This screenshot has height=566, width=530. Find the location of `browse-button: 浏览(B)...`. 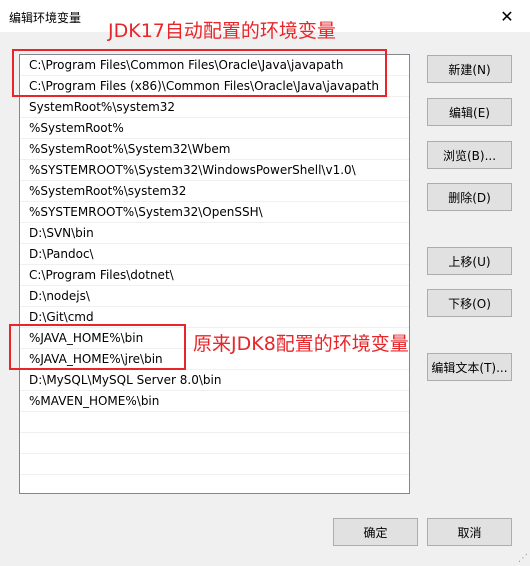

browse-button: 浏览(B)... is located at coordinates (469, 155).